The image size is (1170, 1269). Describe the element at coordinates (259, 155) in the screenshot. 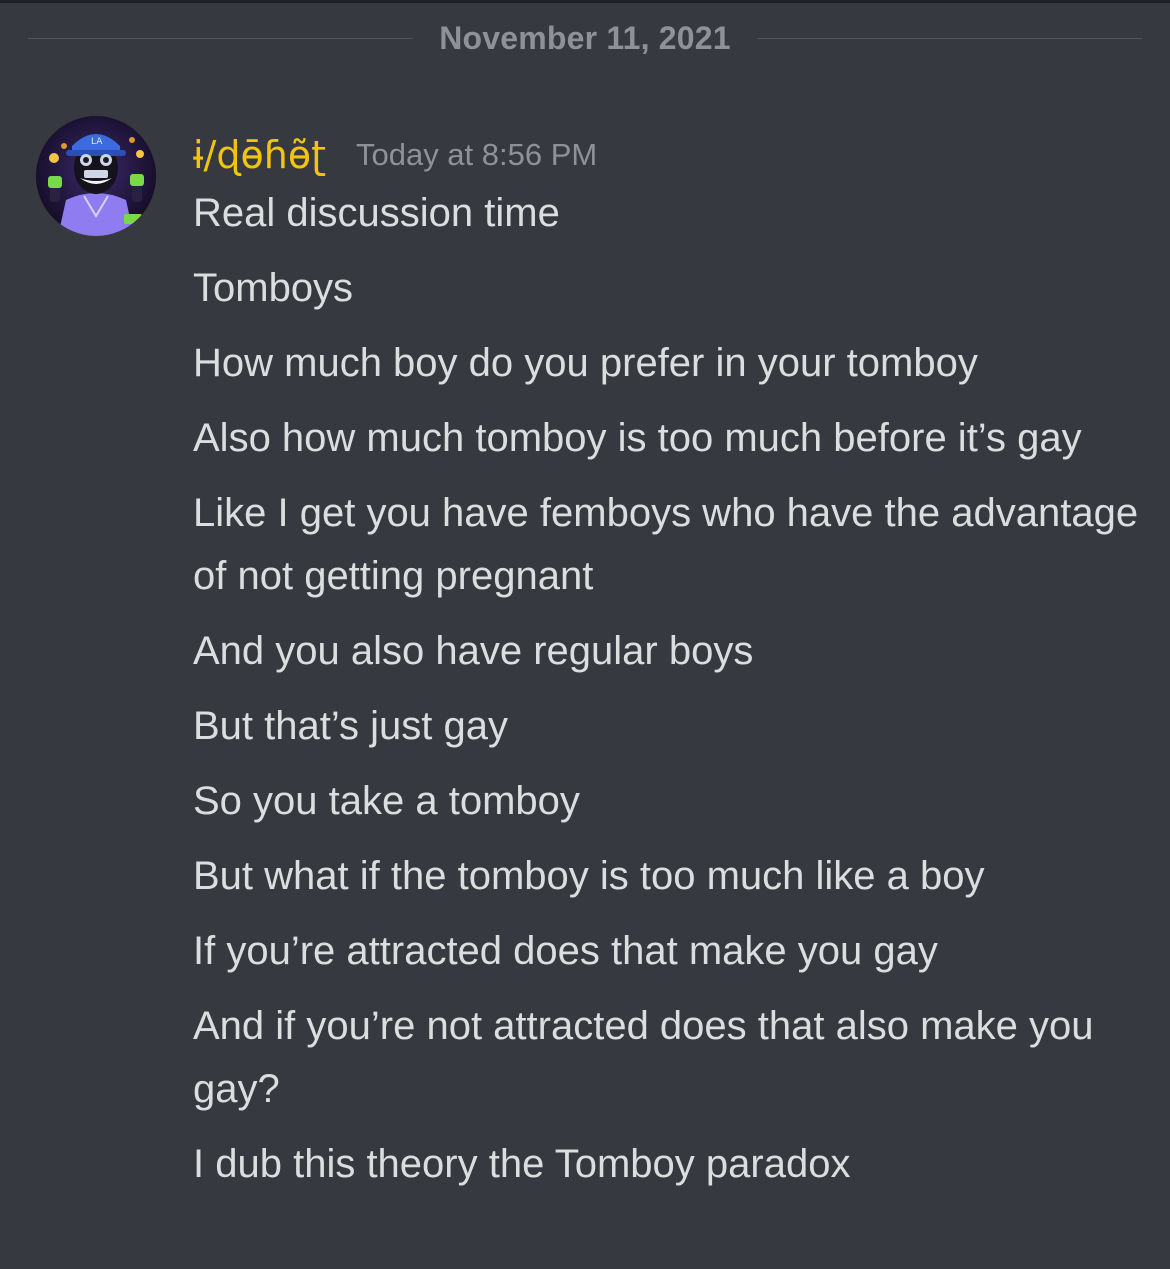

I see `username: ɨ/ɖɵ̄ɦɵ̃ʈ` at that location.